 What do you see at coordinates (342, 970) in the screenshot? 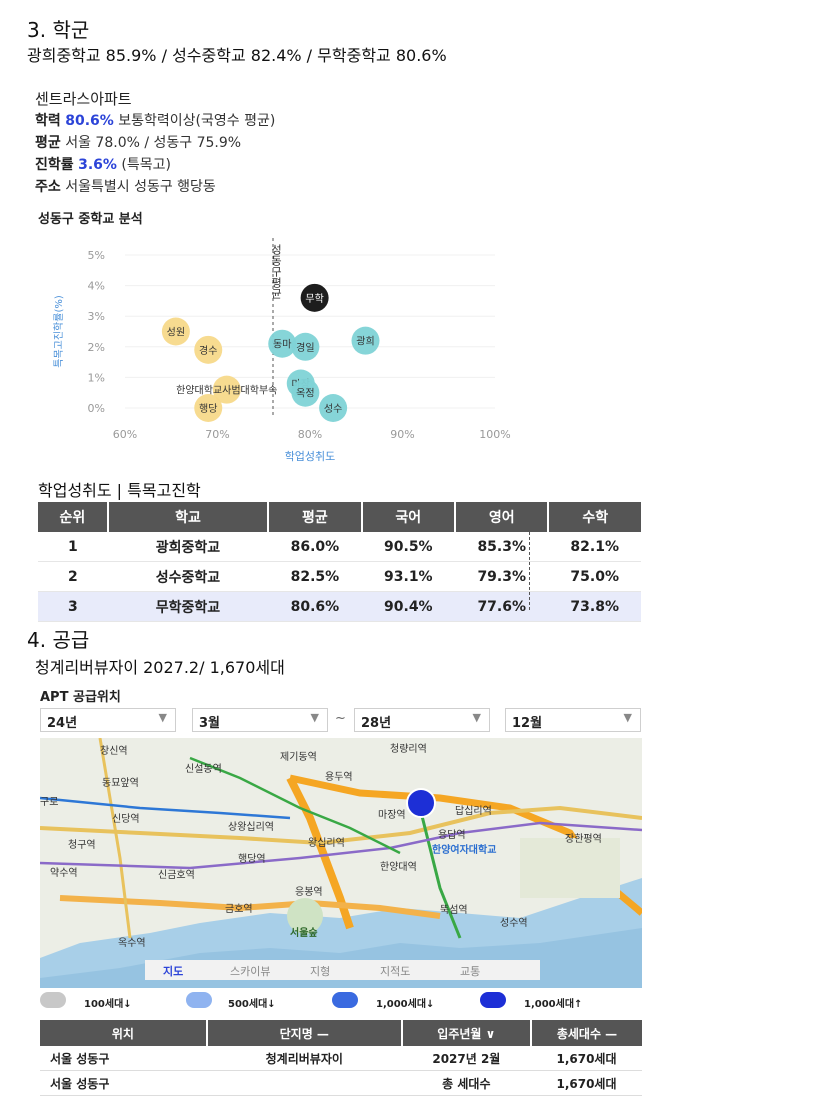
I see `map-tab-bar: 지도 스카이뷰 지형 지적도 교통` at bounding box center [342, 970].